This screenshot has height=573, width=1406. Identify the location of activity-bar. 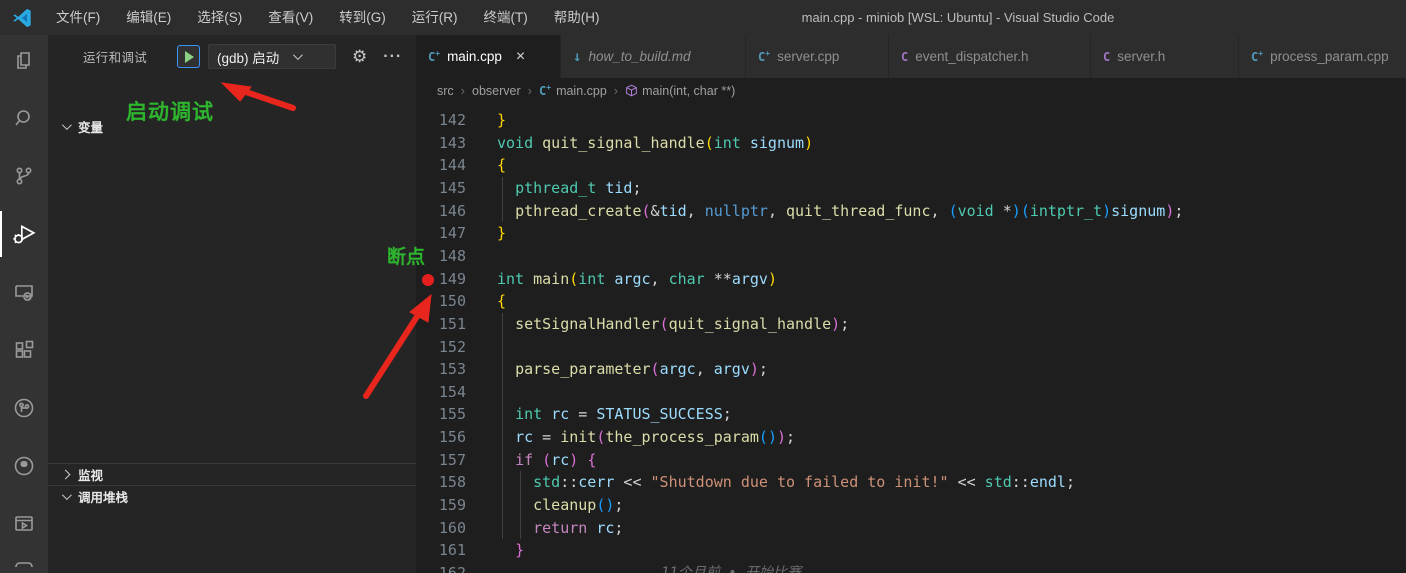
(24, 304).